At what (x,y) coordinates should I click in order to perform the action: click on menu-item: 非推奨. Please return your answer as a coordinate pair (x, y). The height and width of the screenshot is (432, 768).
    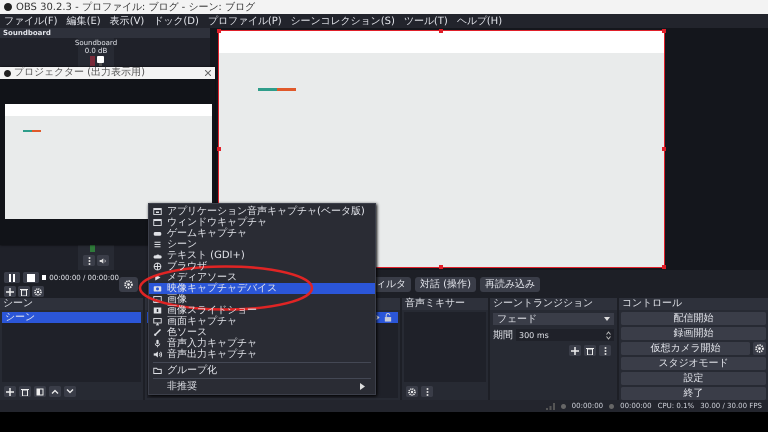
    Looking at the image, I should click on (262, 386).